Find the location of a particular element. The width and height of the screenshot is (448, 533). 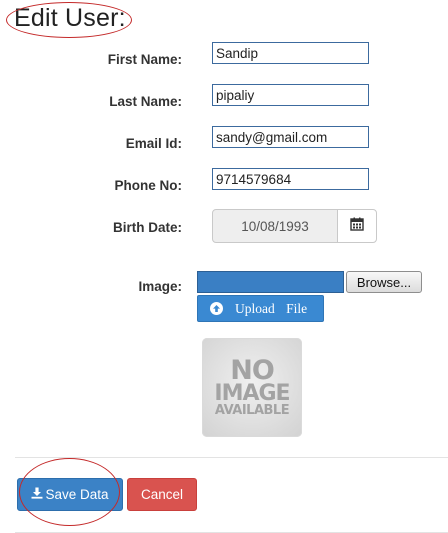

file-name-field is located at coordinates (270, 282).